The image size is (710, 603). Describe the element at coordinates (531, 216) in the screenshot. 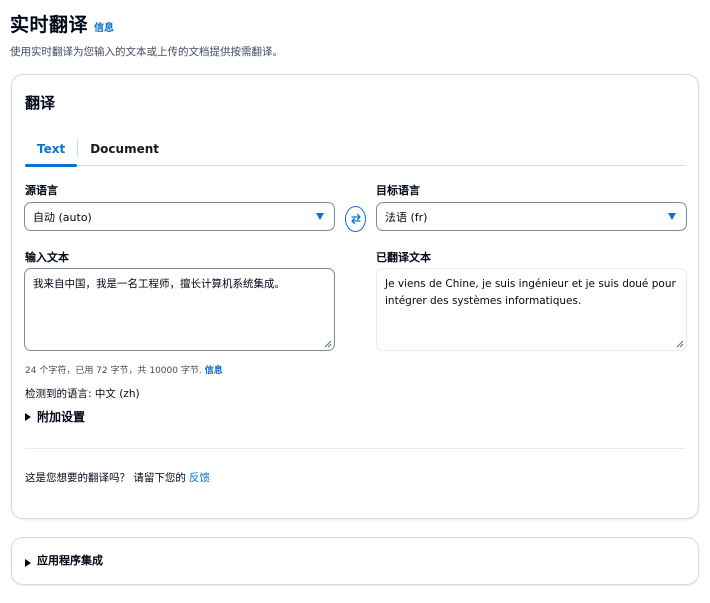

I see `target-language-select: 法语 (fr)` at that location.